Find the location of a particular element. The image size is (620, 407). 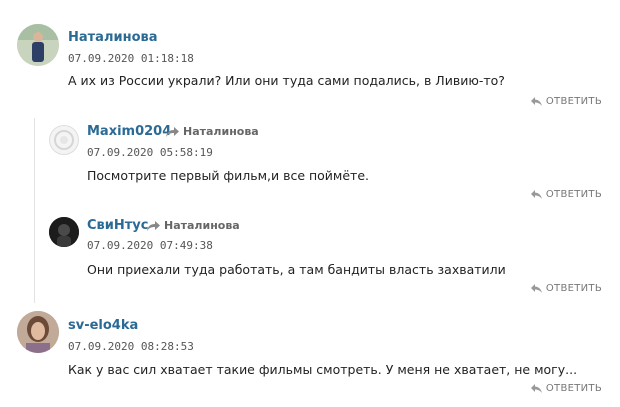

comment-date: 07.09.2020 08:28:53 is located at coordinates (131, 346).